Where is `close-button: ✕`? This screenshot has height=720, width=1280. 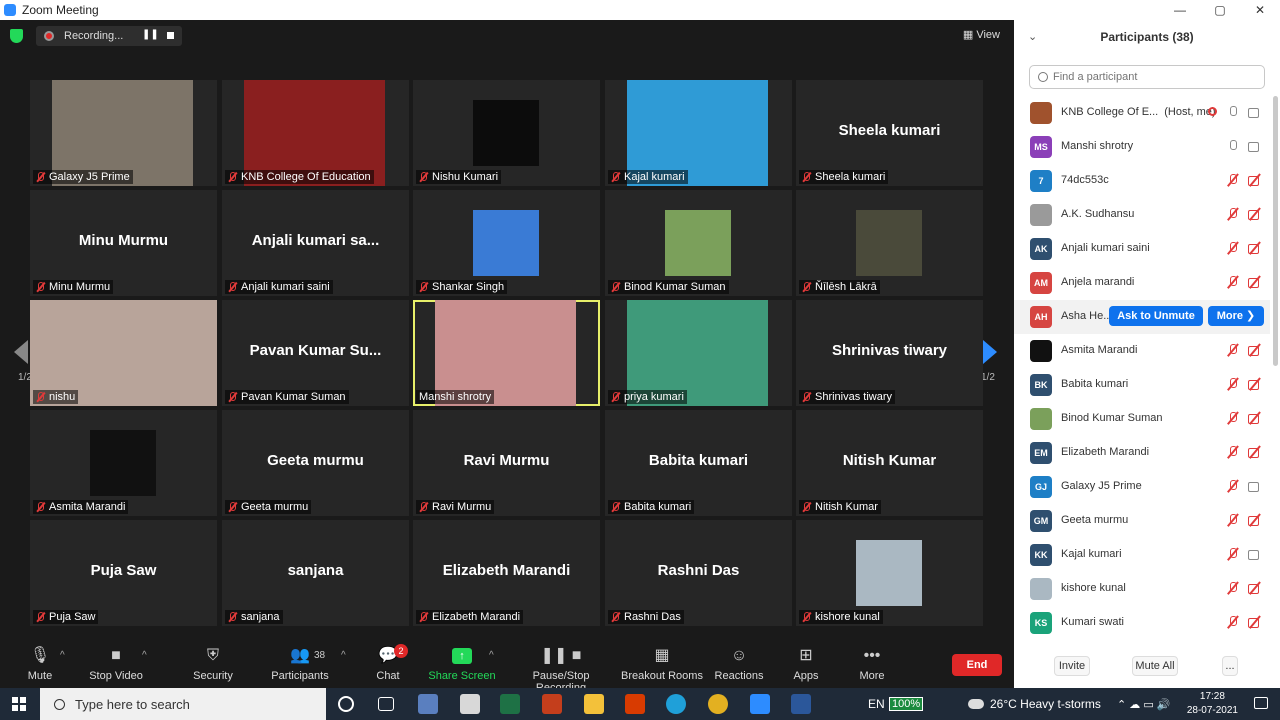 close-button: ✕ is located at coordinates (1260, 10).